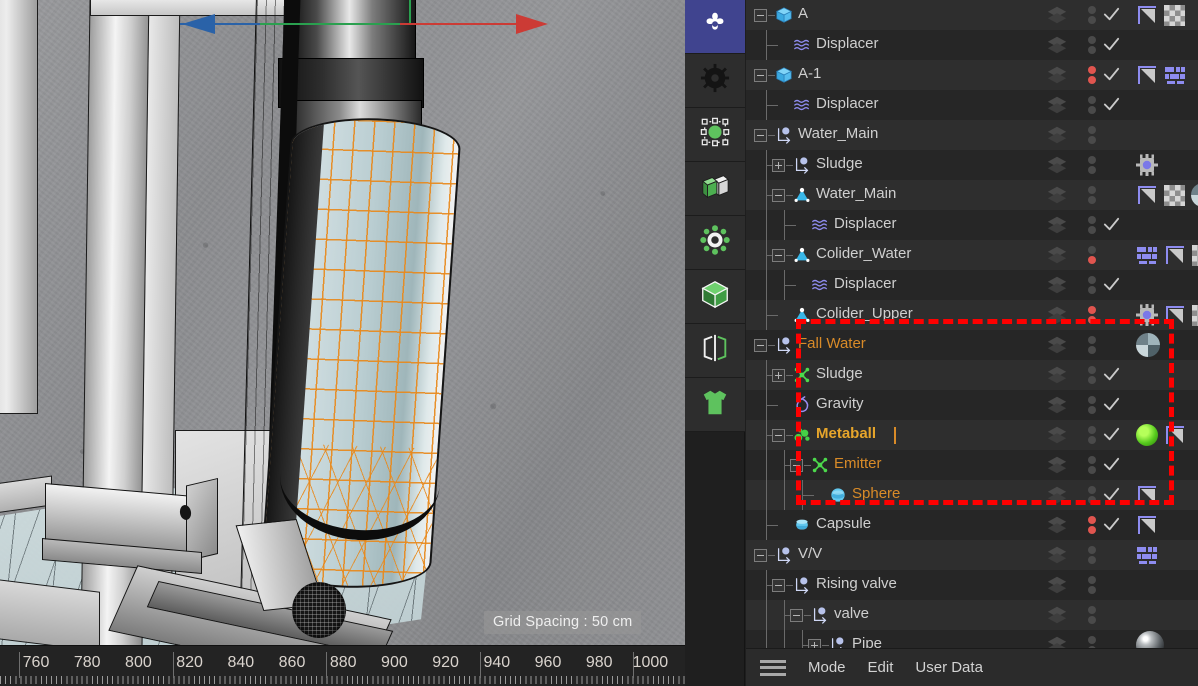  Describe the element at coordinates (949, 667) in the screenshot. I see `statusbar-item-user-data: User Data` at that location.